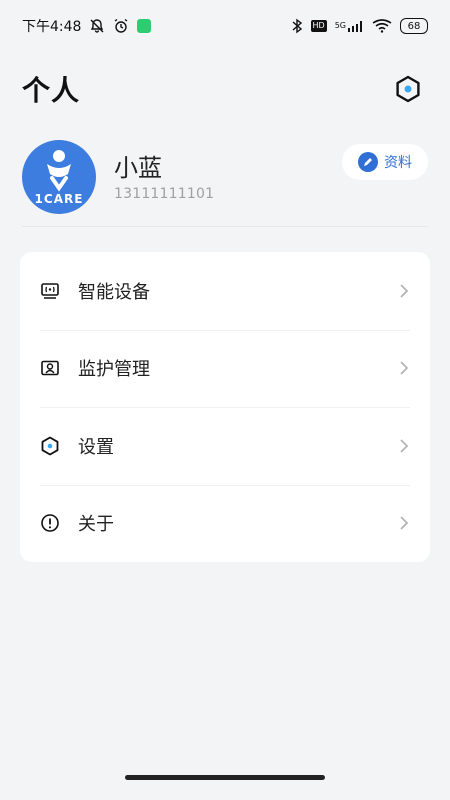  I want to click on avatar: 1CARE, so click(59, 177).